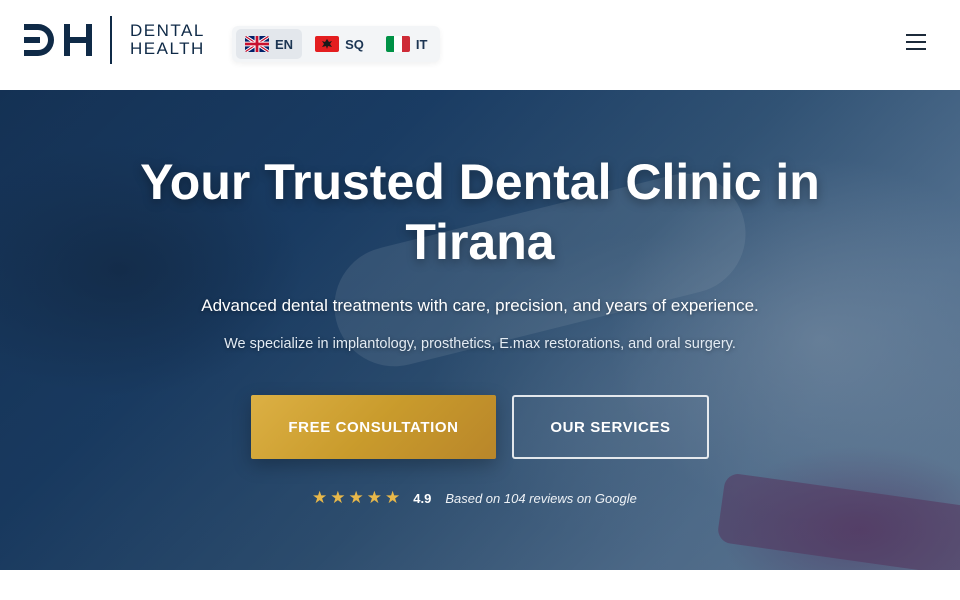 This screenshot has width=960, height=600. Describe the element at coordinates (257, 44) in the screenshot. I see `uk-flag-icon` at that location.